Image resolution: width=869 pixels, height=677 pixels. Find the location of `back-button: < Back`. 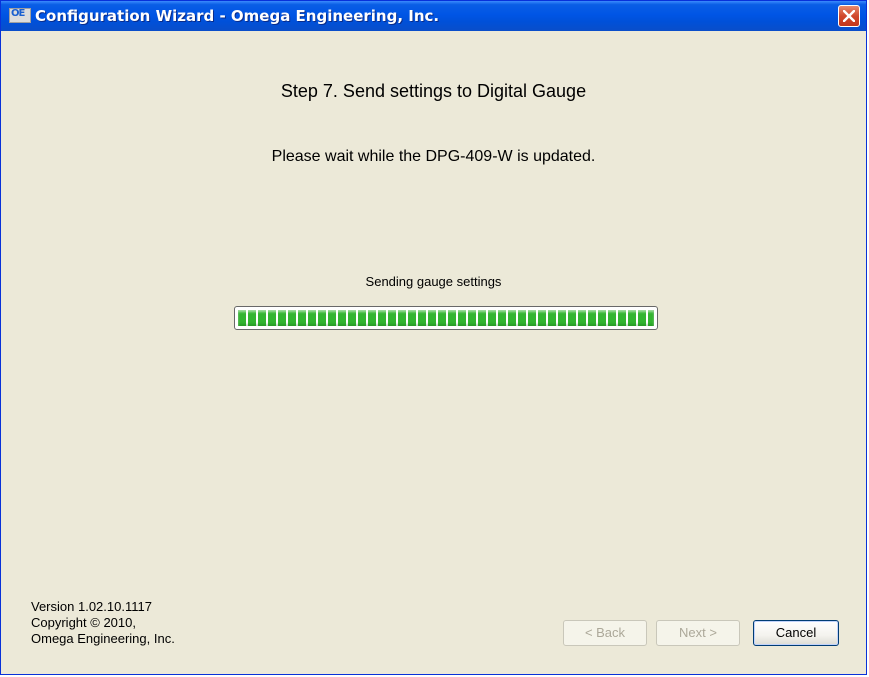

back-button: < Back is located at coordinates (605, 633).